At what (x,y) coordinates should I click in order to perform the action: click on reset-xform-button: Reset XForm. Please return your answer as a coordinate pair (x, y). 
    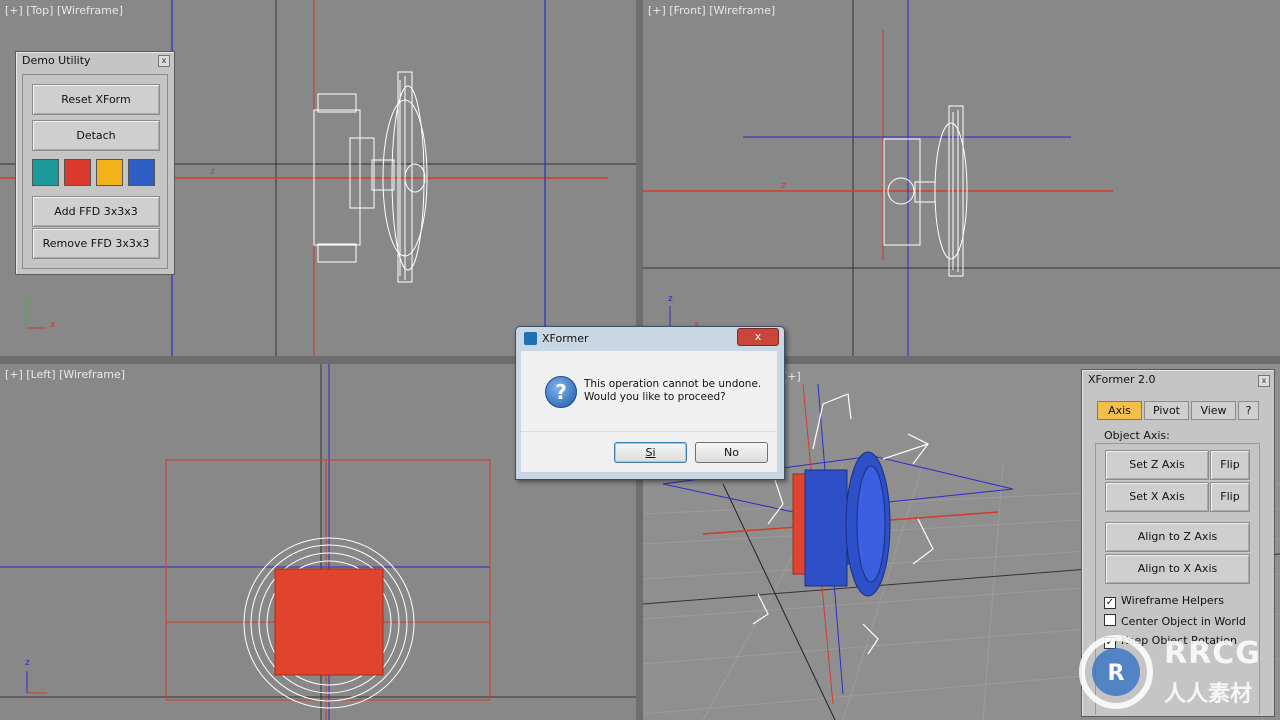
    Looking at the image, I should click on (96, 99).